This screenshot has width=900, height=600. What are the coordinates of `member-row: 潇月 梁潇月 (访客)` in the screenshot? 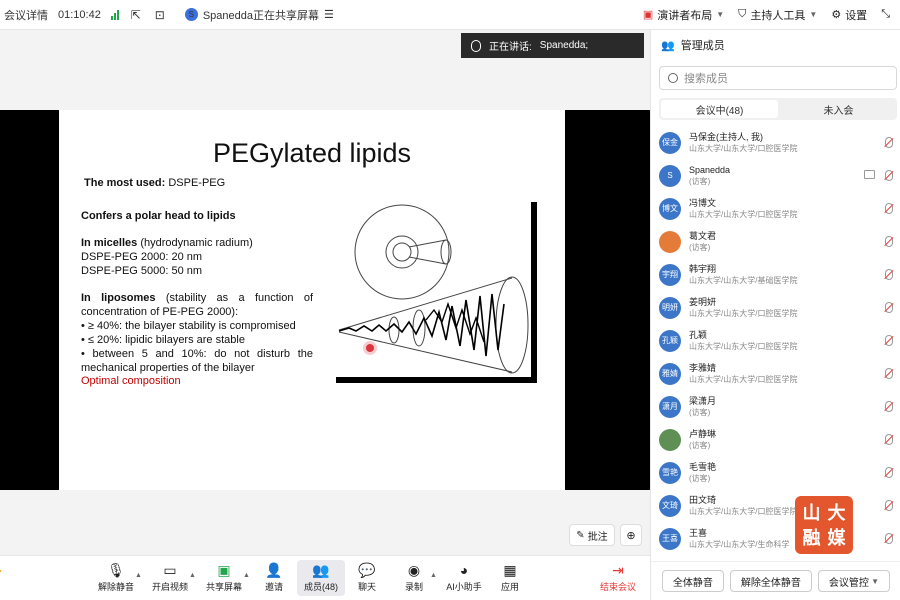 It's located at (775, 406).